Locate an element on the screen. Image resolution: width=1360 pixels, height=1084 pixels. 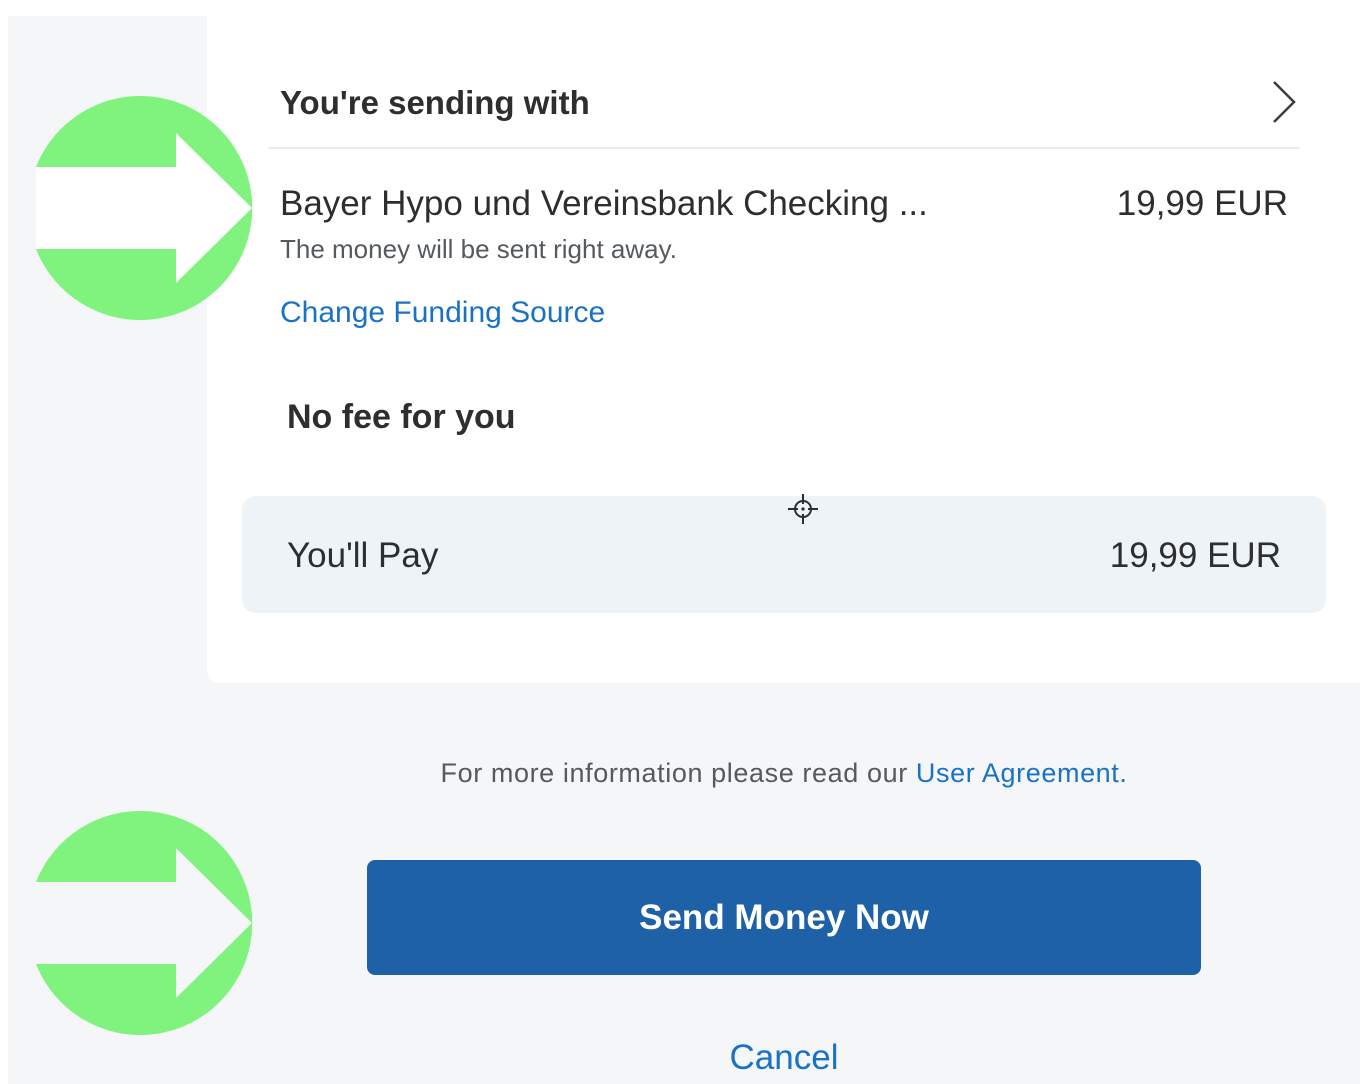
fee-heading: No fee for you is located at coordinates (401, 417).